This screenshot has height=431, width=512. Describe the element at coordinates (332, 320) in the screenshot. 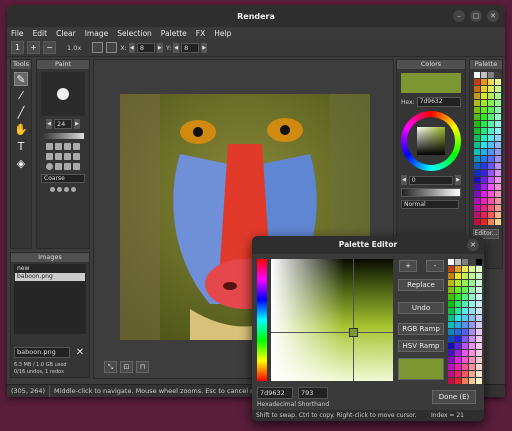

I see `saturation-value-picker` at that location.